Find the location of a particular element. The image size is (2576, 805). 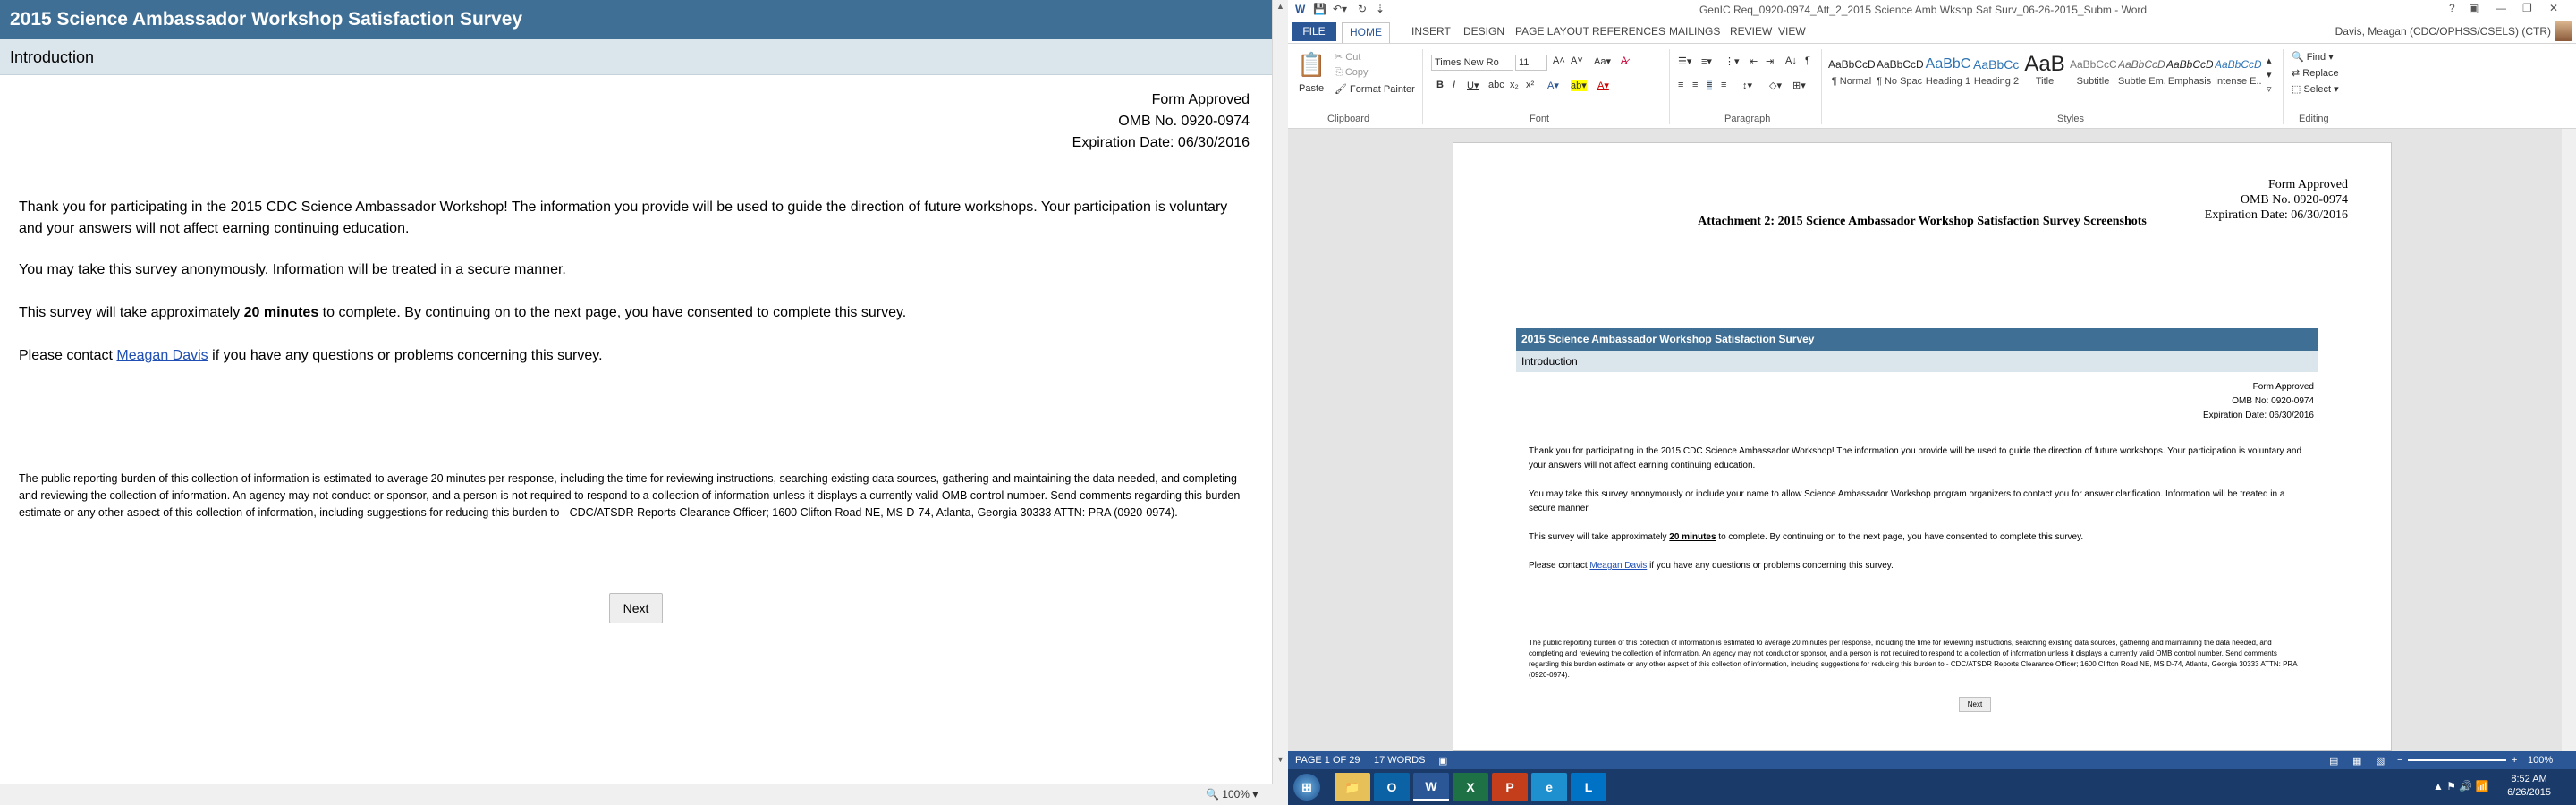

find-label: Find is located at coordinates (2316, 57).